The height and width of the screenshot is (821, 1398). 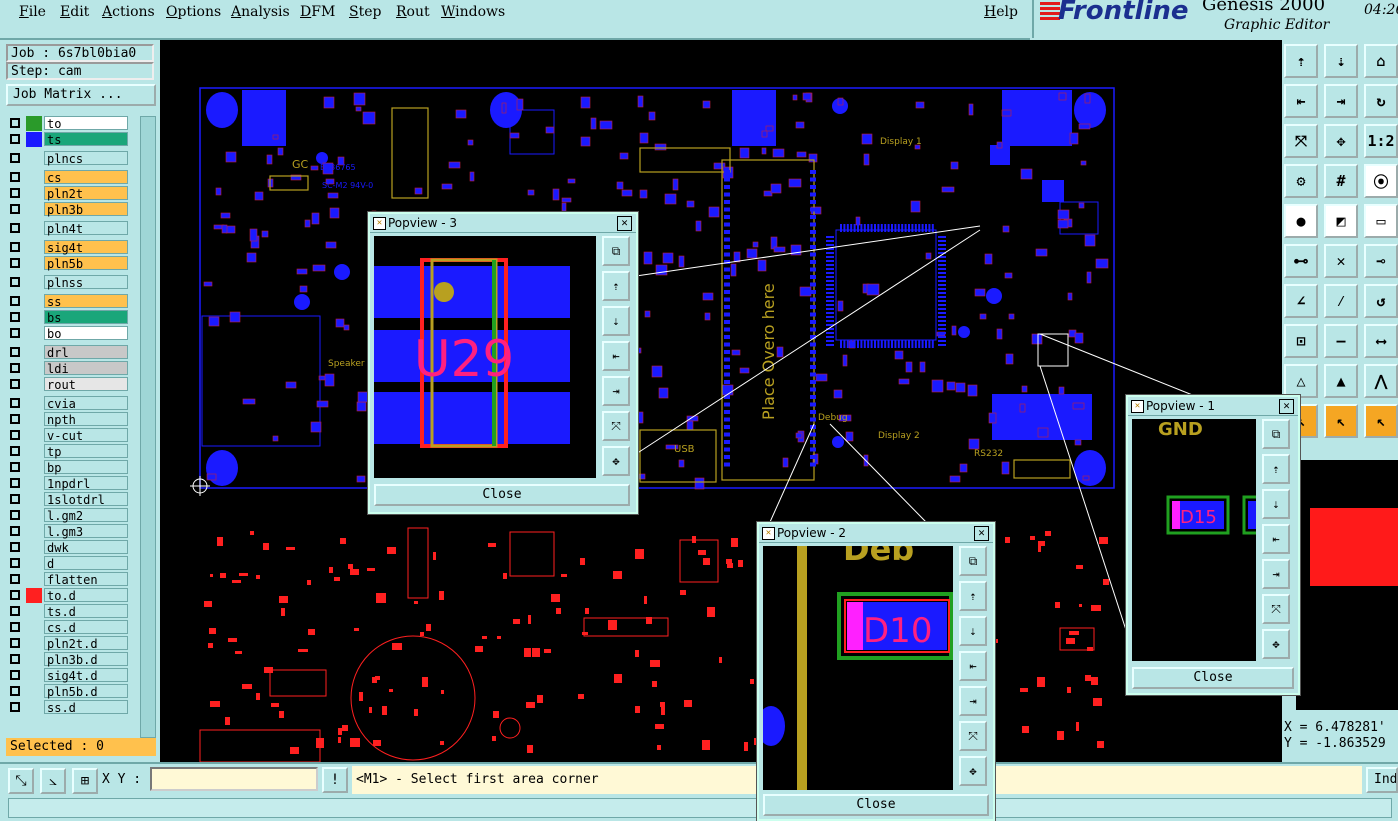 What do you see at coordinates (74, 12) in the screenshot?
I see `menu-edit: Edit` at bounding box center [74, 12].